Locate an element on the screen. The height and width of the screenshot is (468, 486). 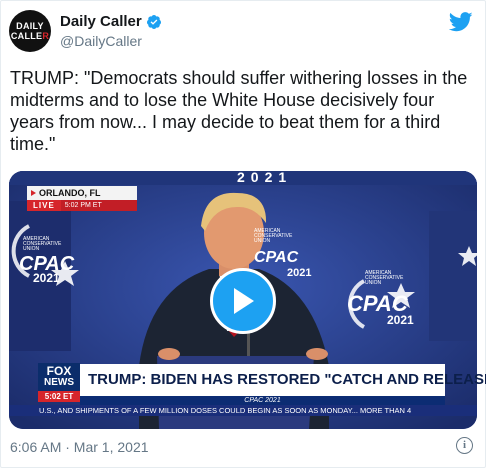
avatar: DAILY CALLER is located at coordinates (30, 31).